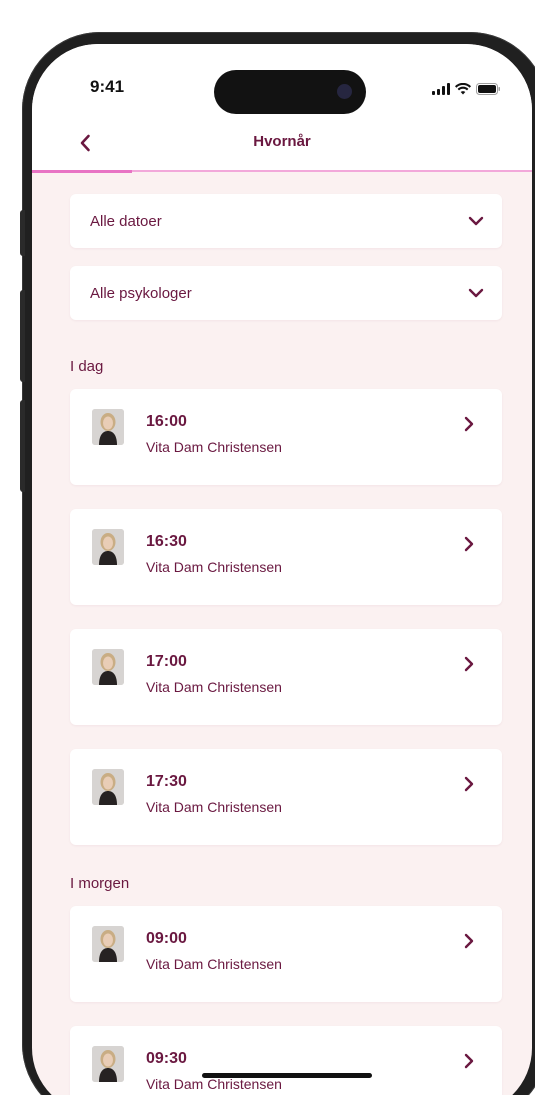  Describe the element at coordinates (286, 677) in the screenshot. I see `time-slot-card: 17:00 Vita Dam Christensen` at that location.